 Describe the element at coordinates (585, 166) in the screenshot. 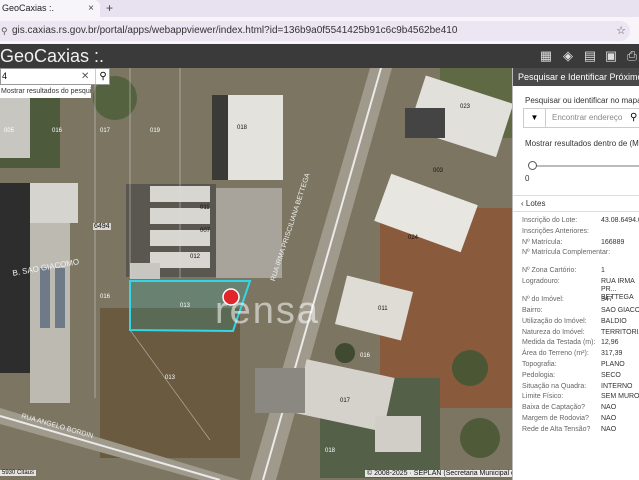

I see `distance-slider` at that location.